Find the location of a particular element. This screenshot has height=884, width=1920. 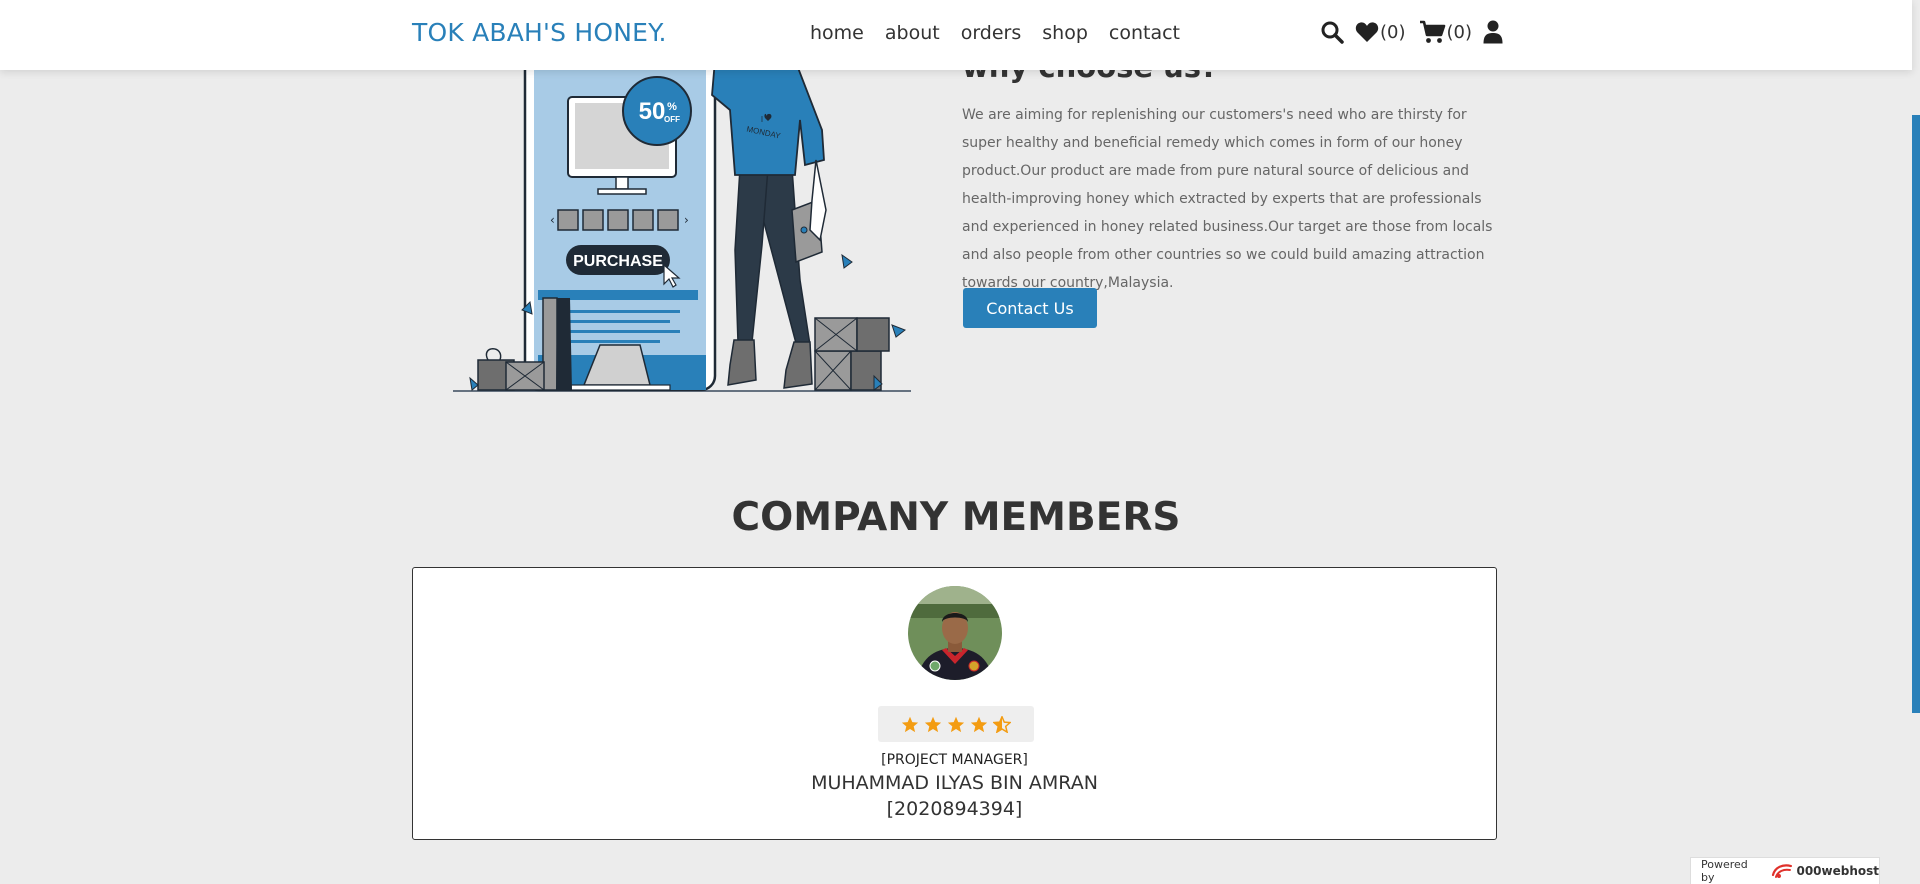

page-scrollbar is located at coordinates (1916, 442).